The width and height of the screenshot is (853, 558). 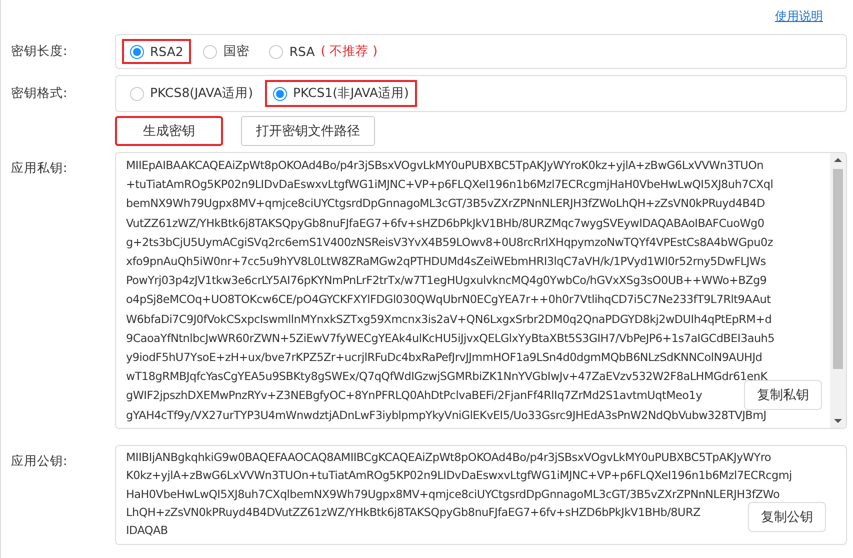 I want to click on key-text-line: K0kz+yjlA+zBwG6LxVVWn3TUOn+tuTiatAmROg5KP02n9LIDvDaEswxvLtgfWG1iMJNC+VP+p6FLQXeI196n1b6Mzl7ECRcgmj, so click(x=459, y=476).